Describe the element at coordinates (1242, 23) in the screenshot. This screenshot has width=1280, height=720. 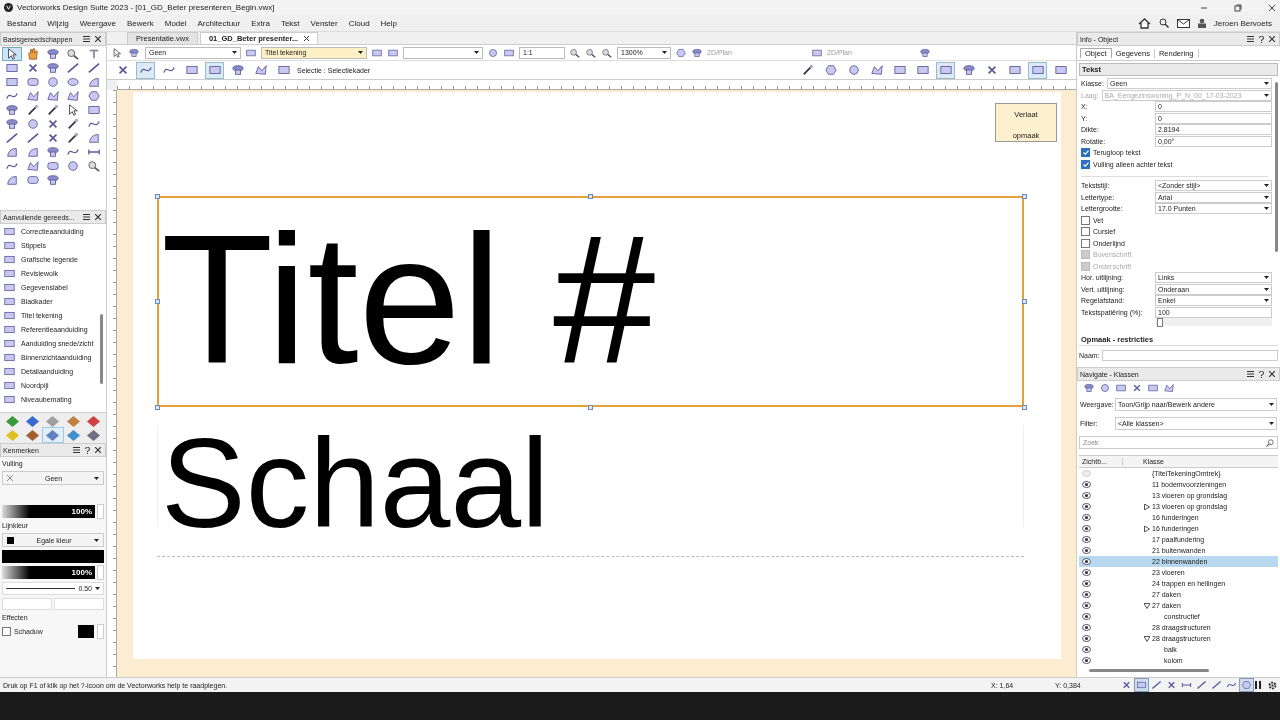
I see `user-name: Jeroen Bervoets` at that location.